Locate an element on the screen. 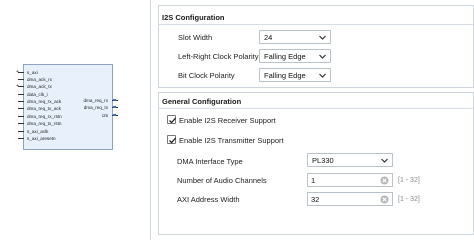  lr-clock-polarity-label: Left-Right Clock Polarity is located at coordinates (218, 56).